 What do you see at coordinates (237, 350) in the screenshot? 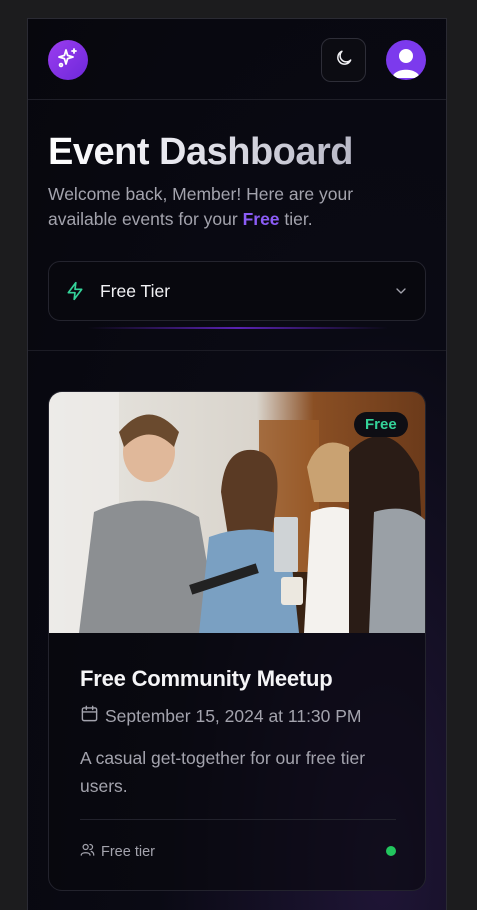
I see `section-divider` at bounding box center [237, 350].